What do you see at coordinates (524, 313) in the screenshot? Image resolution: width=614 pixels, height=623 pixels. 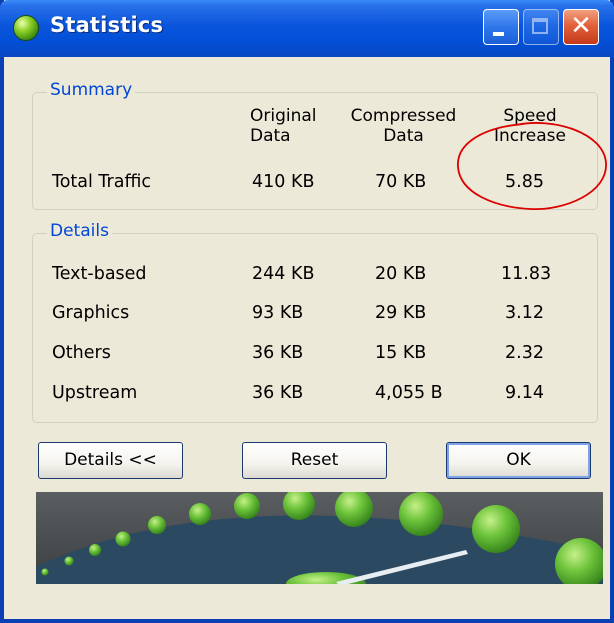 I see `row-speed: 3.12` at bounding box center [524, 313].